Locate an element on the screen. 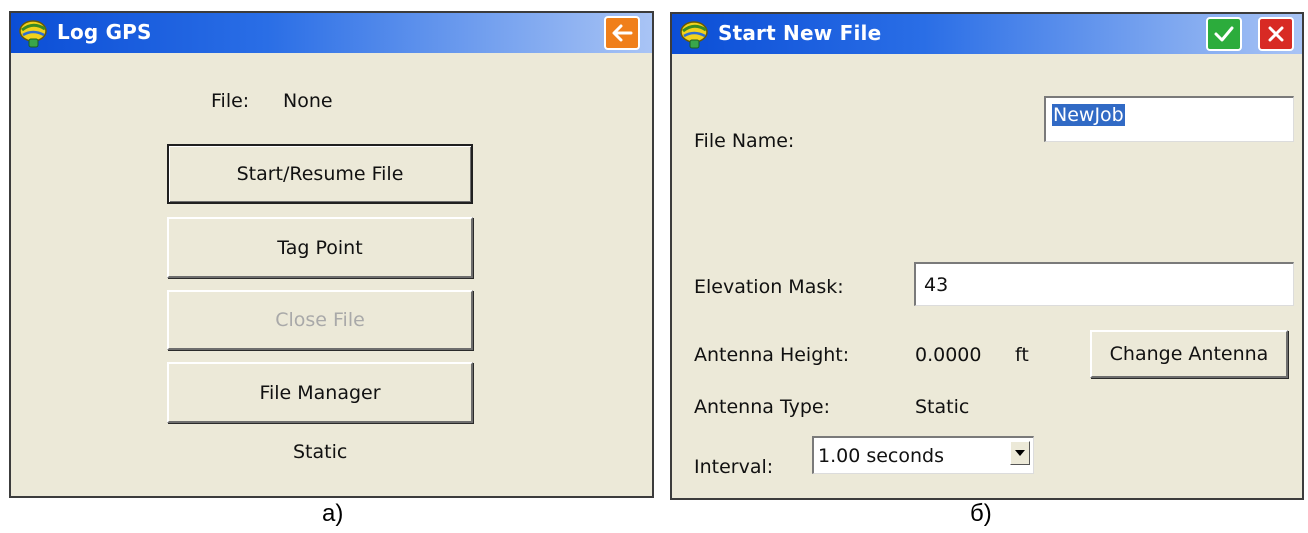 Image resolution: width=1308 pixels, height=533 pixels. file-manager-button: File Manager is located at coordinates (320, 392).